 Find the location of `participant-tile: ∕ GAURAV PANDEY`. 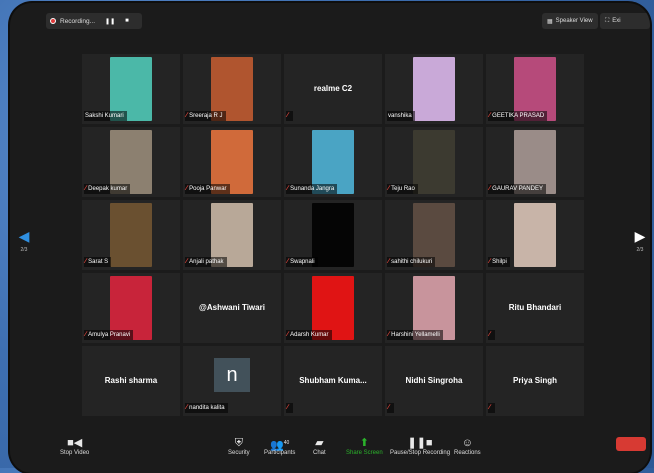

participant-tile: ∕ GAURAV PANDEY is located at coordinates (535, 162).